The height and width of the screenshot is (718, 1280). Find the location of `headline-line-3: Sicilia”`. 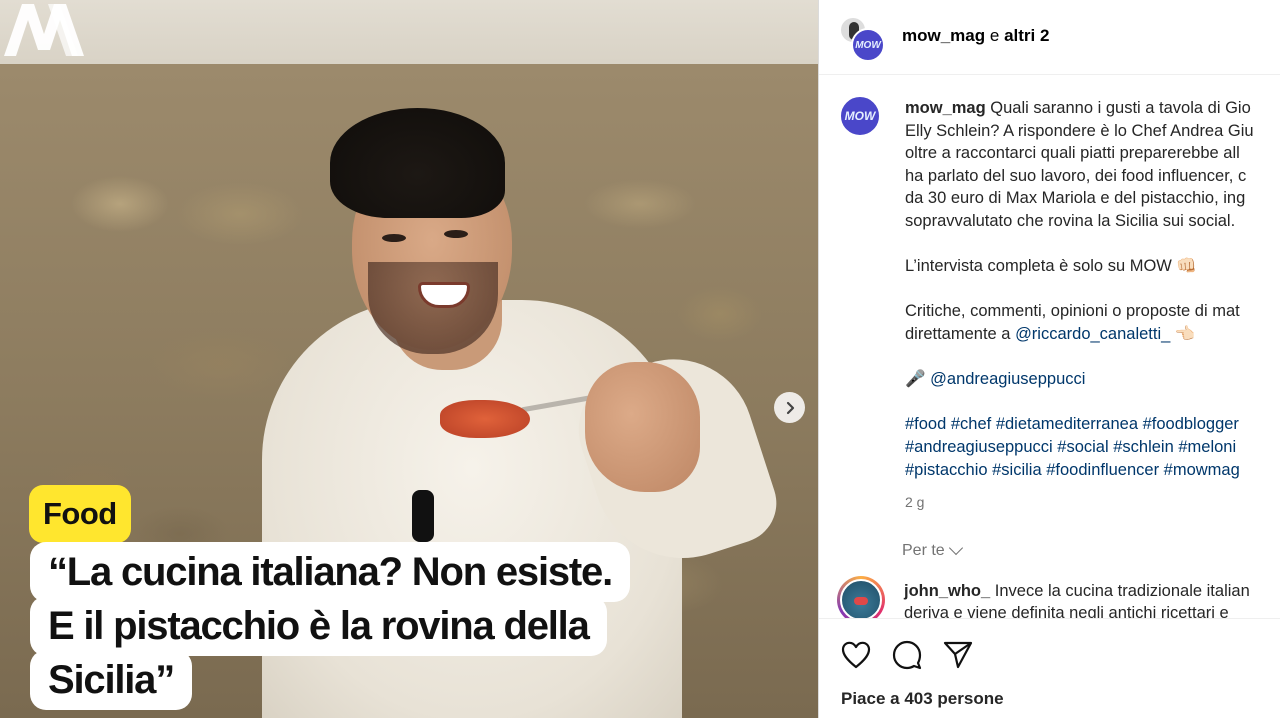

headline-line-3: Sicilia” is located at coordinates (111, 680).